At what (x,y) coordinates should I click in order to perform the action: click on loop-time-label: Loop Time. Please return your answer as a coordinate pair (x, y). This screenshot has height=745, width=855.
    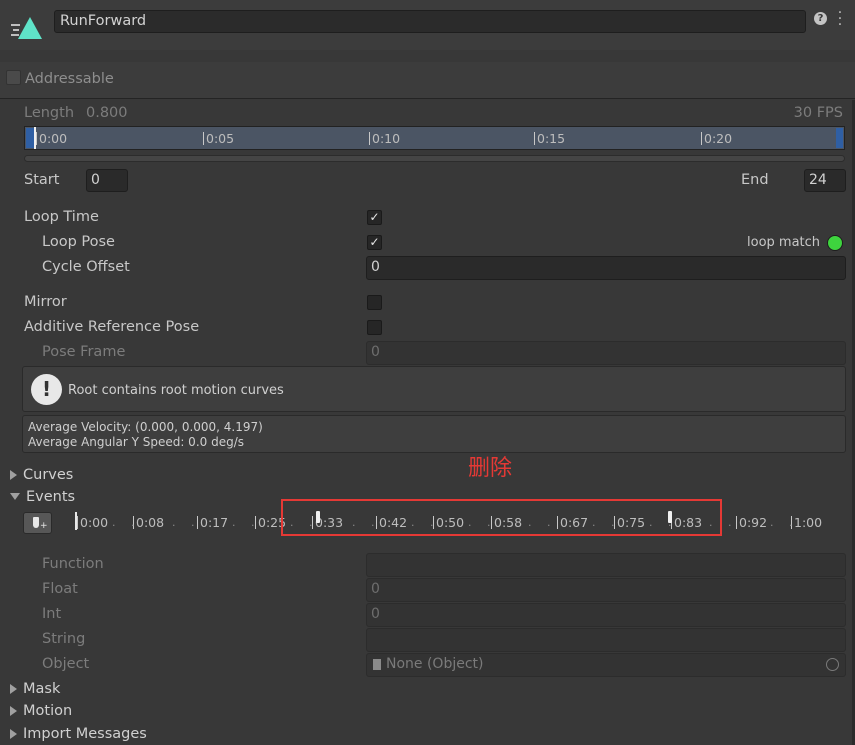
    Looking at the image, I should click on (61, 217).